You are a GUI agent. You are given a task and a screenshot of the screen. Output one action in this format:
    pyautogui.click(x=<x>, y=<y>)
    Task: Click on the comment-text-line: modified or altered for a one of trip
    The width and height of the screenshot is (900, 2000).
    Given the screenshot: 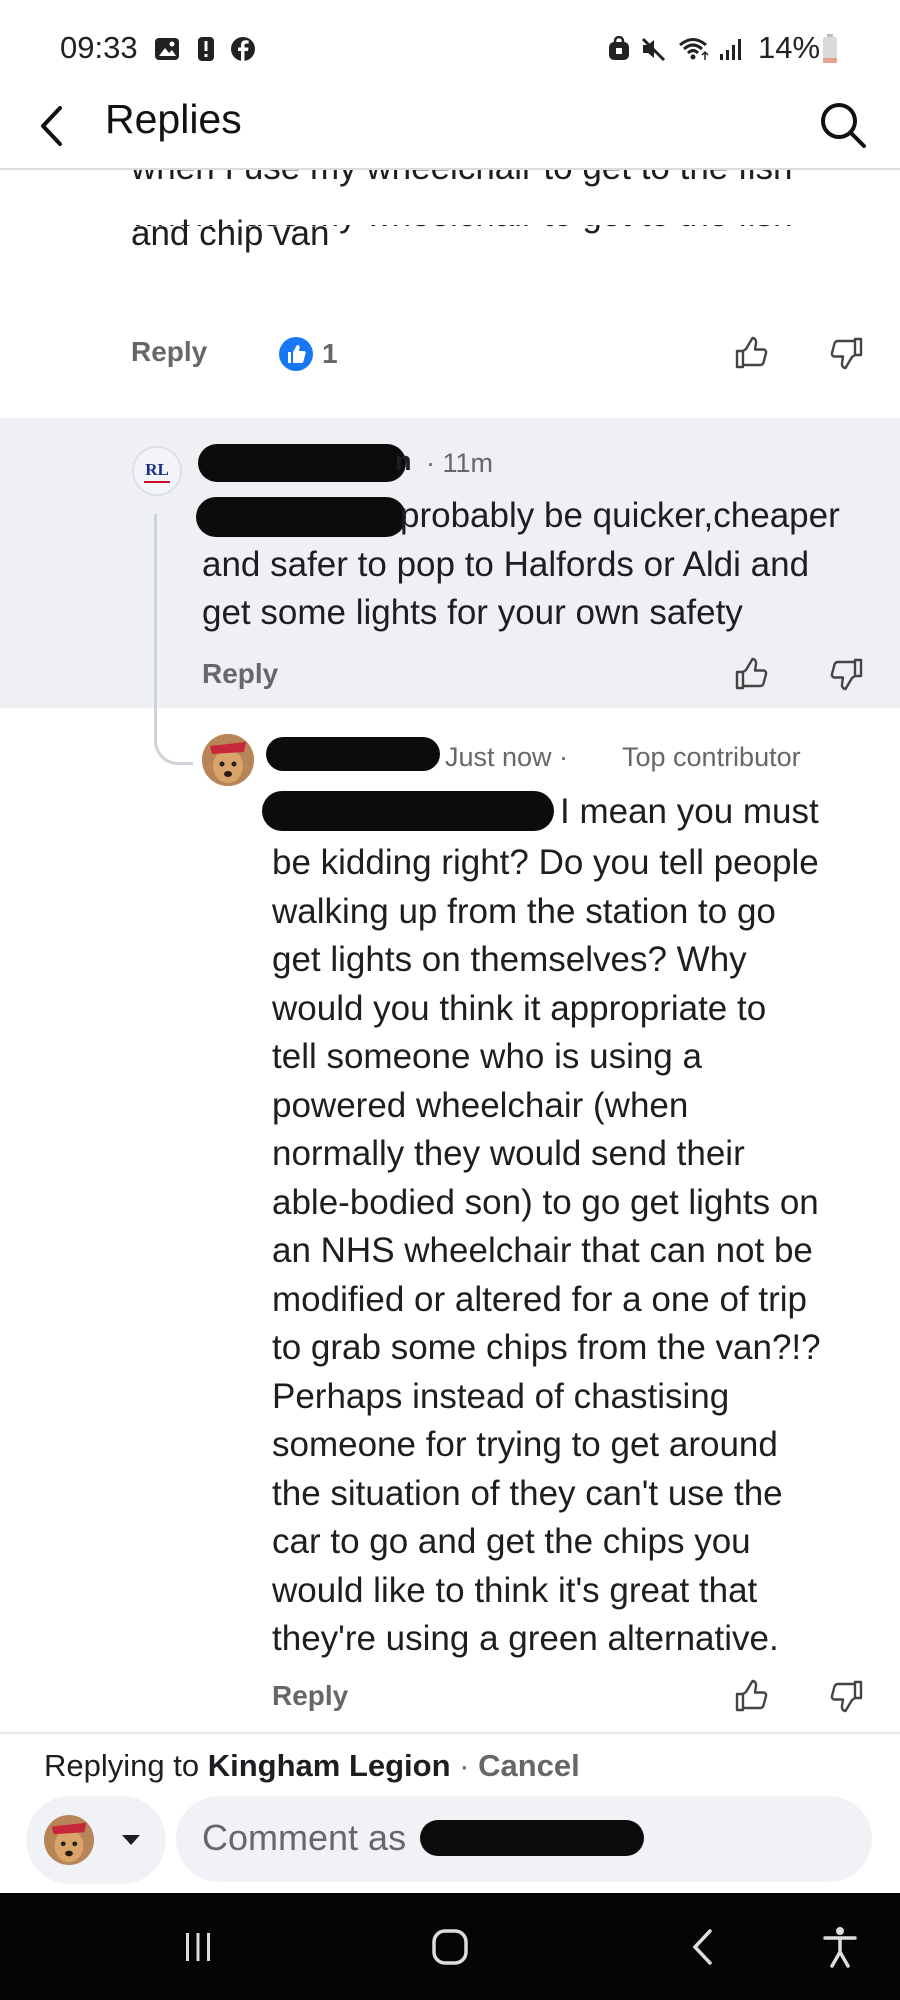 What is the action you would take?
    pyautogui.click(x=540, y=1299)
    